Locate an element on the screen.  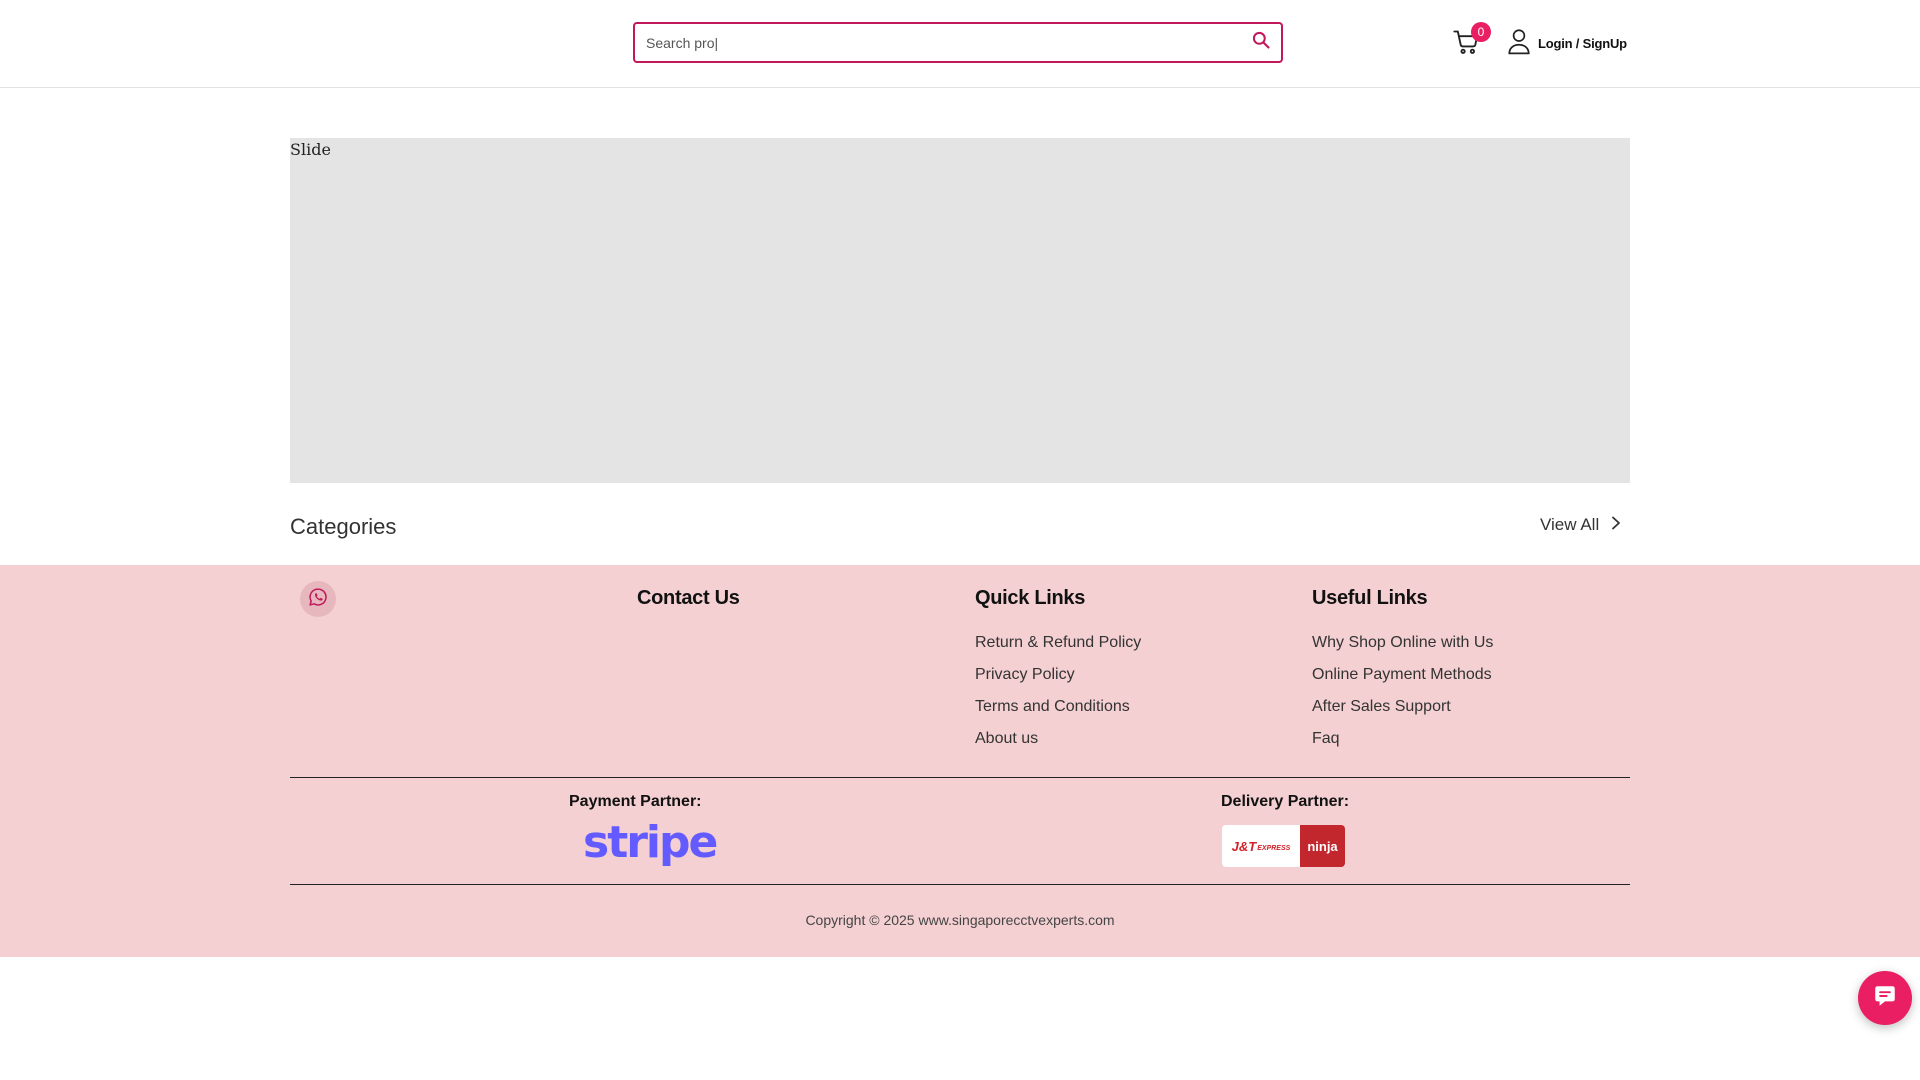
view-all-label: View All is located at coordinates (1570, 524).